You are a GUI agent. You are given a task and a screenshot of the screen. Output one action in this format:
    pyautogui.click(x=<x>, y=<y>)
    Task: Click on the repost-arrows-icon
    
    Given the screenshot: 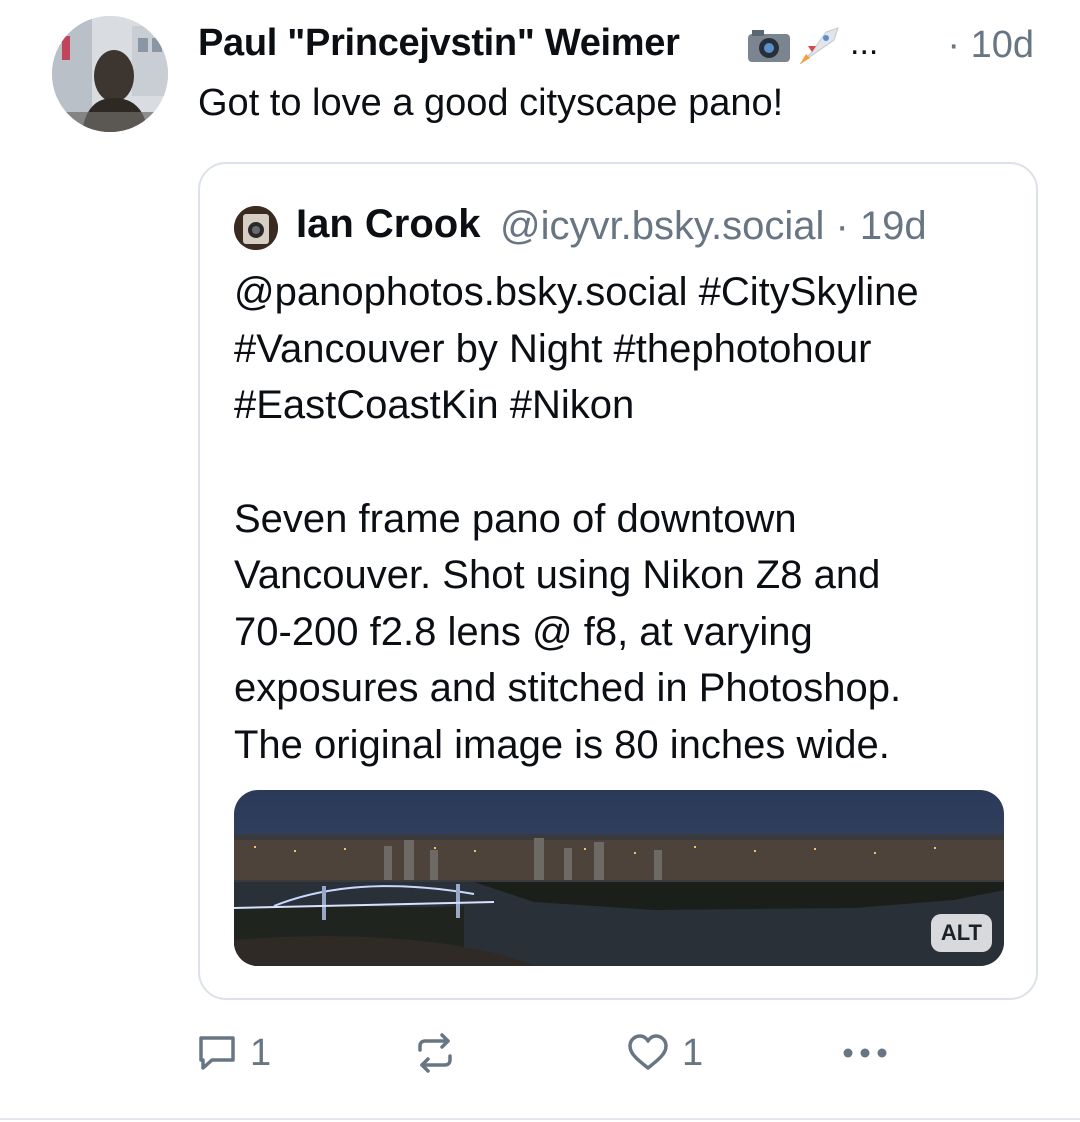 What is the action you would take?
    pyautogui.click(x=435, y=1053)
    